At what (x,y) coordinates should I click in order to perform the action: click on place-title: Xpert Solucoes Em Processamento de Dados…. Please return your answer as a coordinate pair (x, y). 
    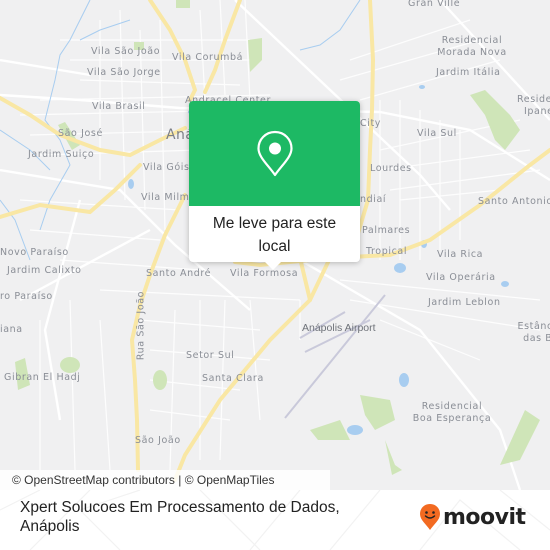
    Looking at the image, I should click on (210, 517).